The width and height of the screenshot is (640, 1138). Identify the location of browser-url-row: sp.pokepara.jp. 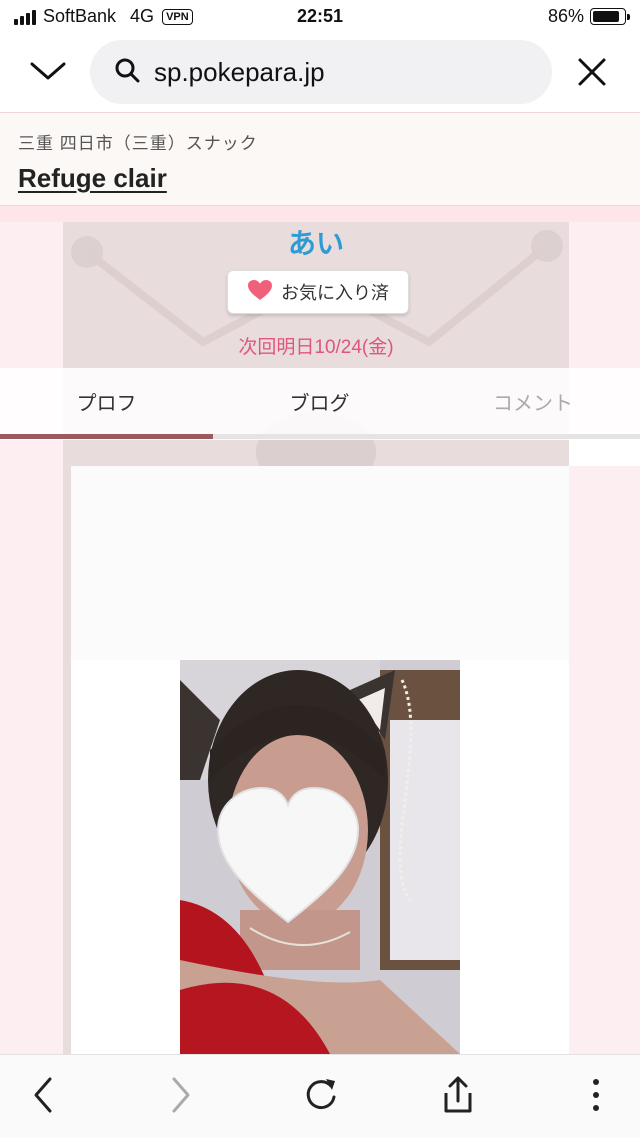
(320, 74).